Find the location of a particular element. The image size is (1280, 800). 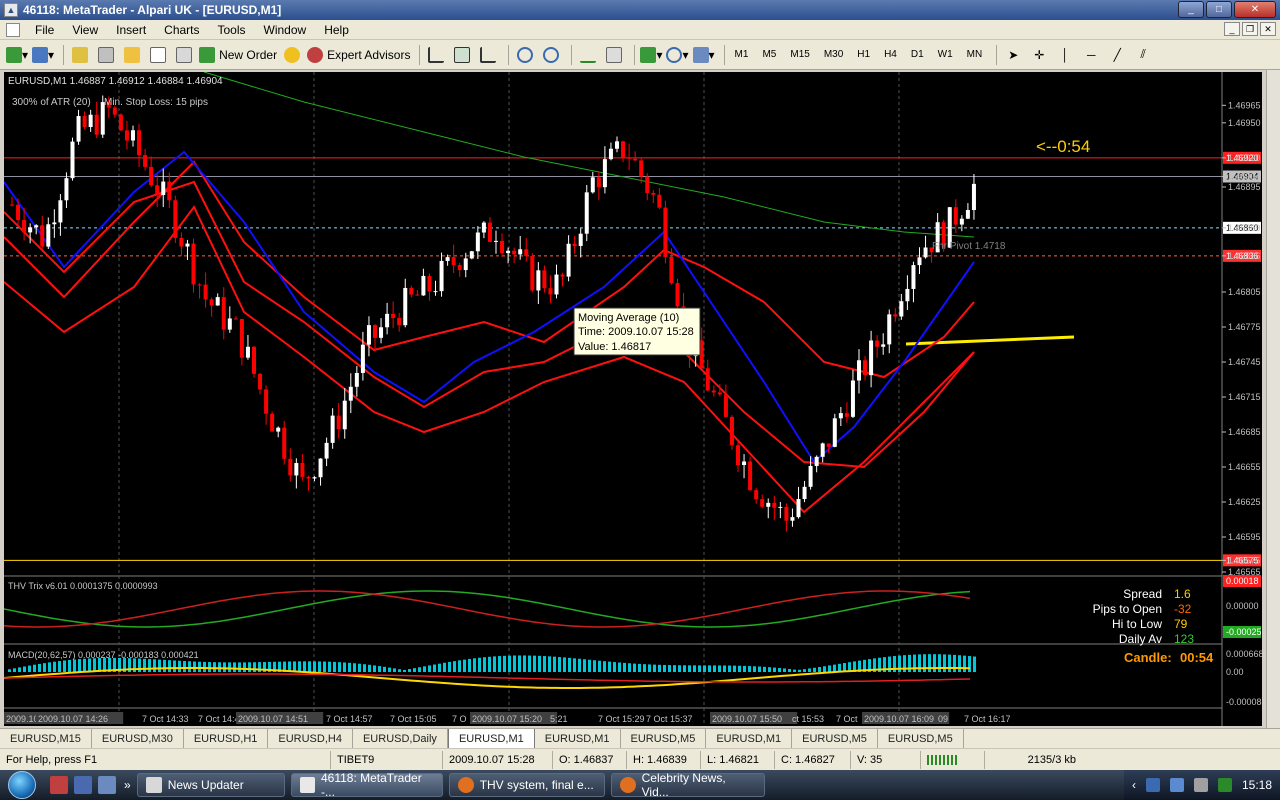

market-watch-button is located at coordinates (80, 55).